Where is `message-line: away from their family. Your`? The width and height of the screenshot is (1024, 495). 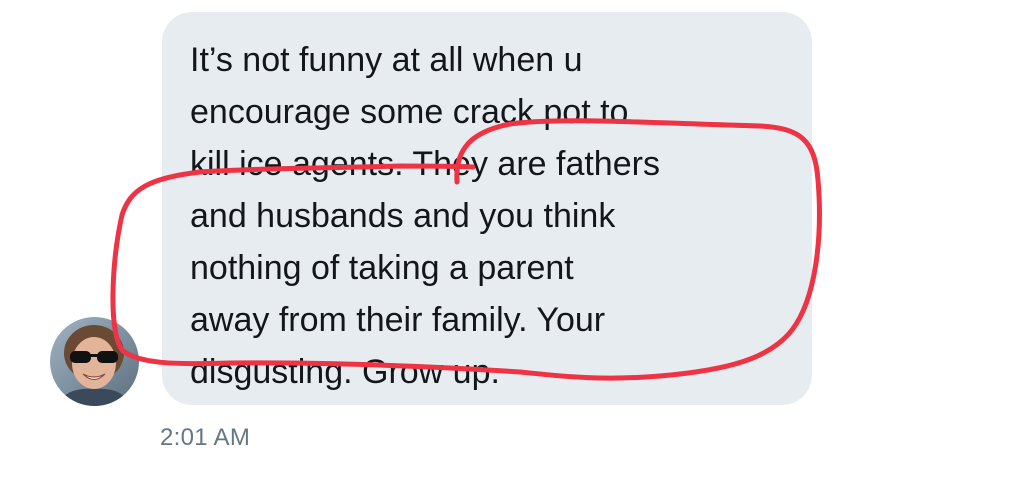 message-line: away from their family. Your is located at coordinates (398, 320).